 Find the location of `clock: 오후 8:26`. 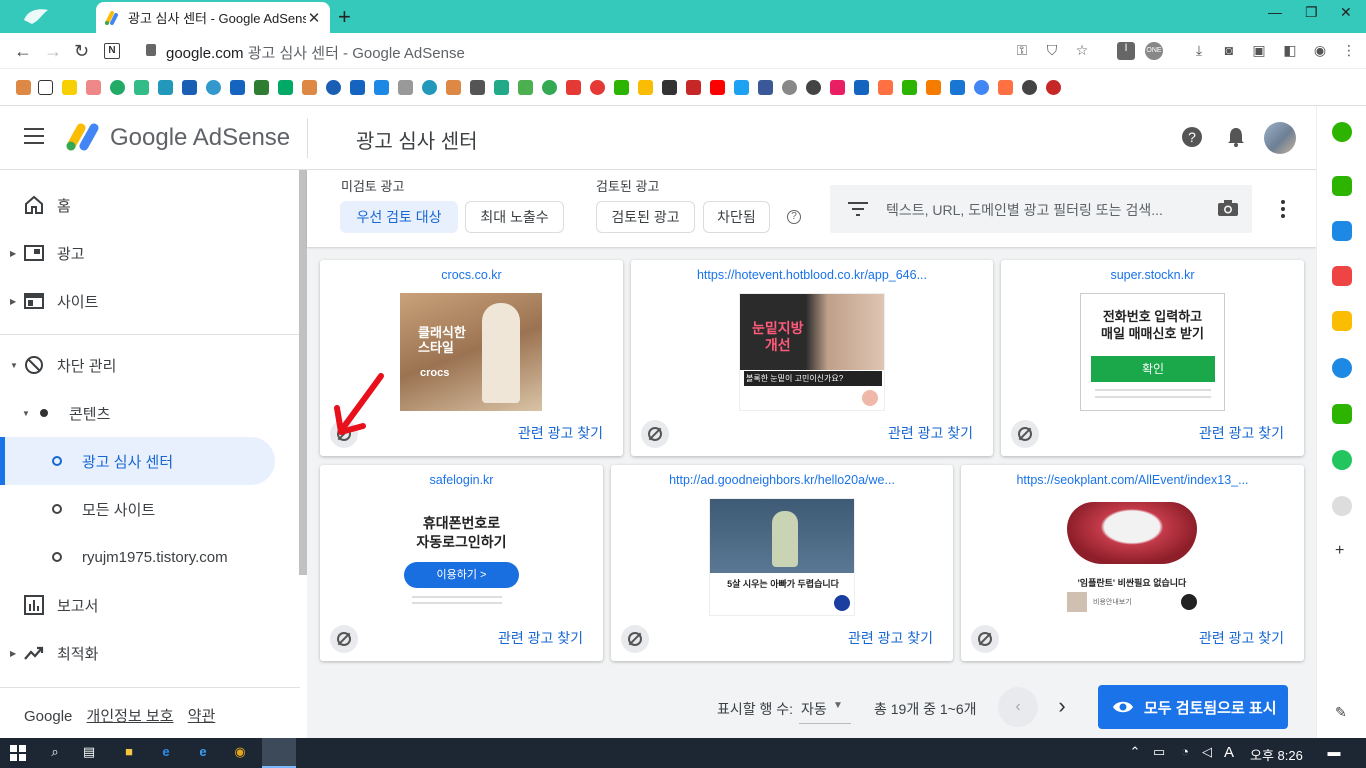

clock: 오후 8:26 is located at coordinates (1276, 754).